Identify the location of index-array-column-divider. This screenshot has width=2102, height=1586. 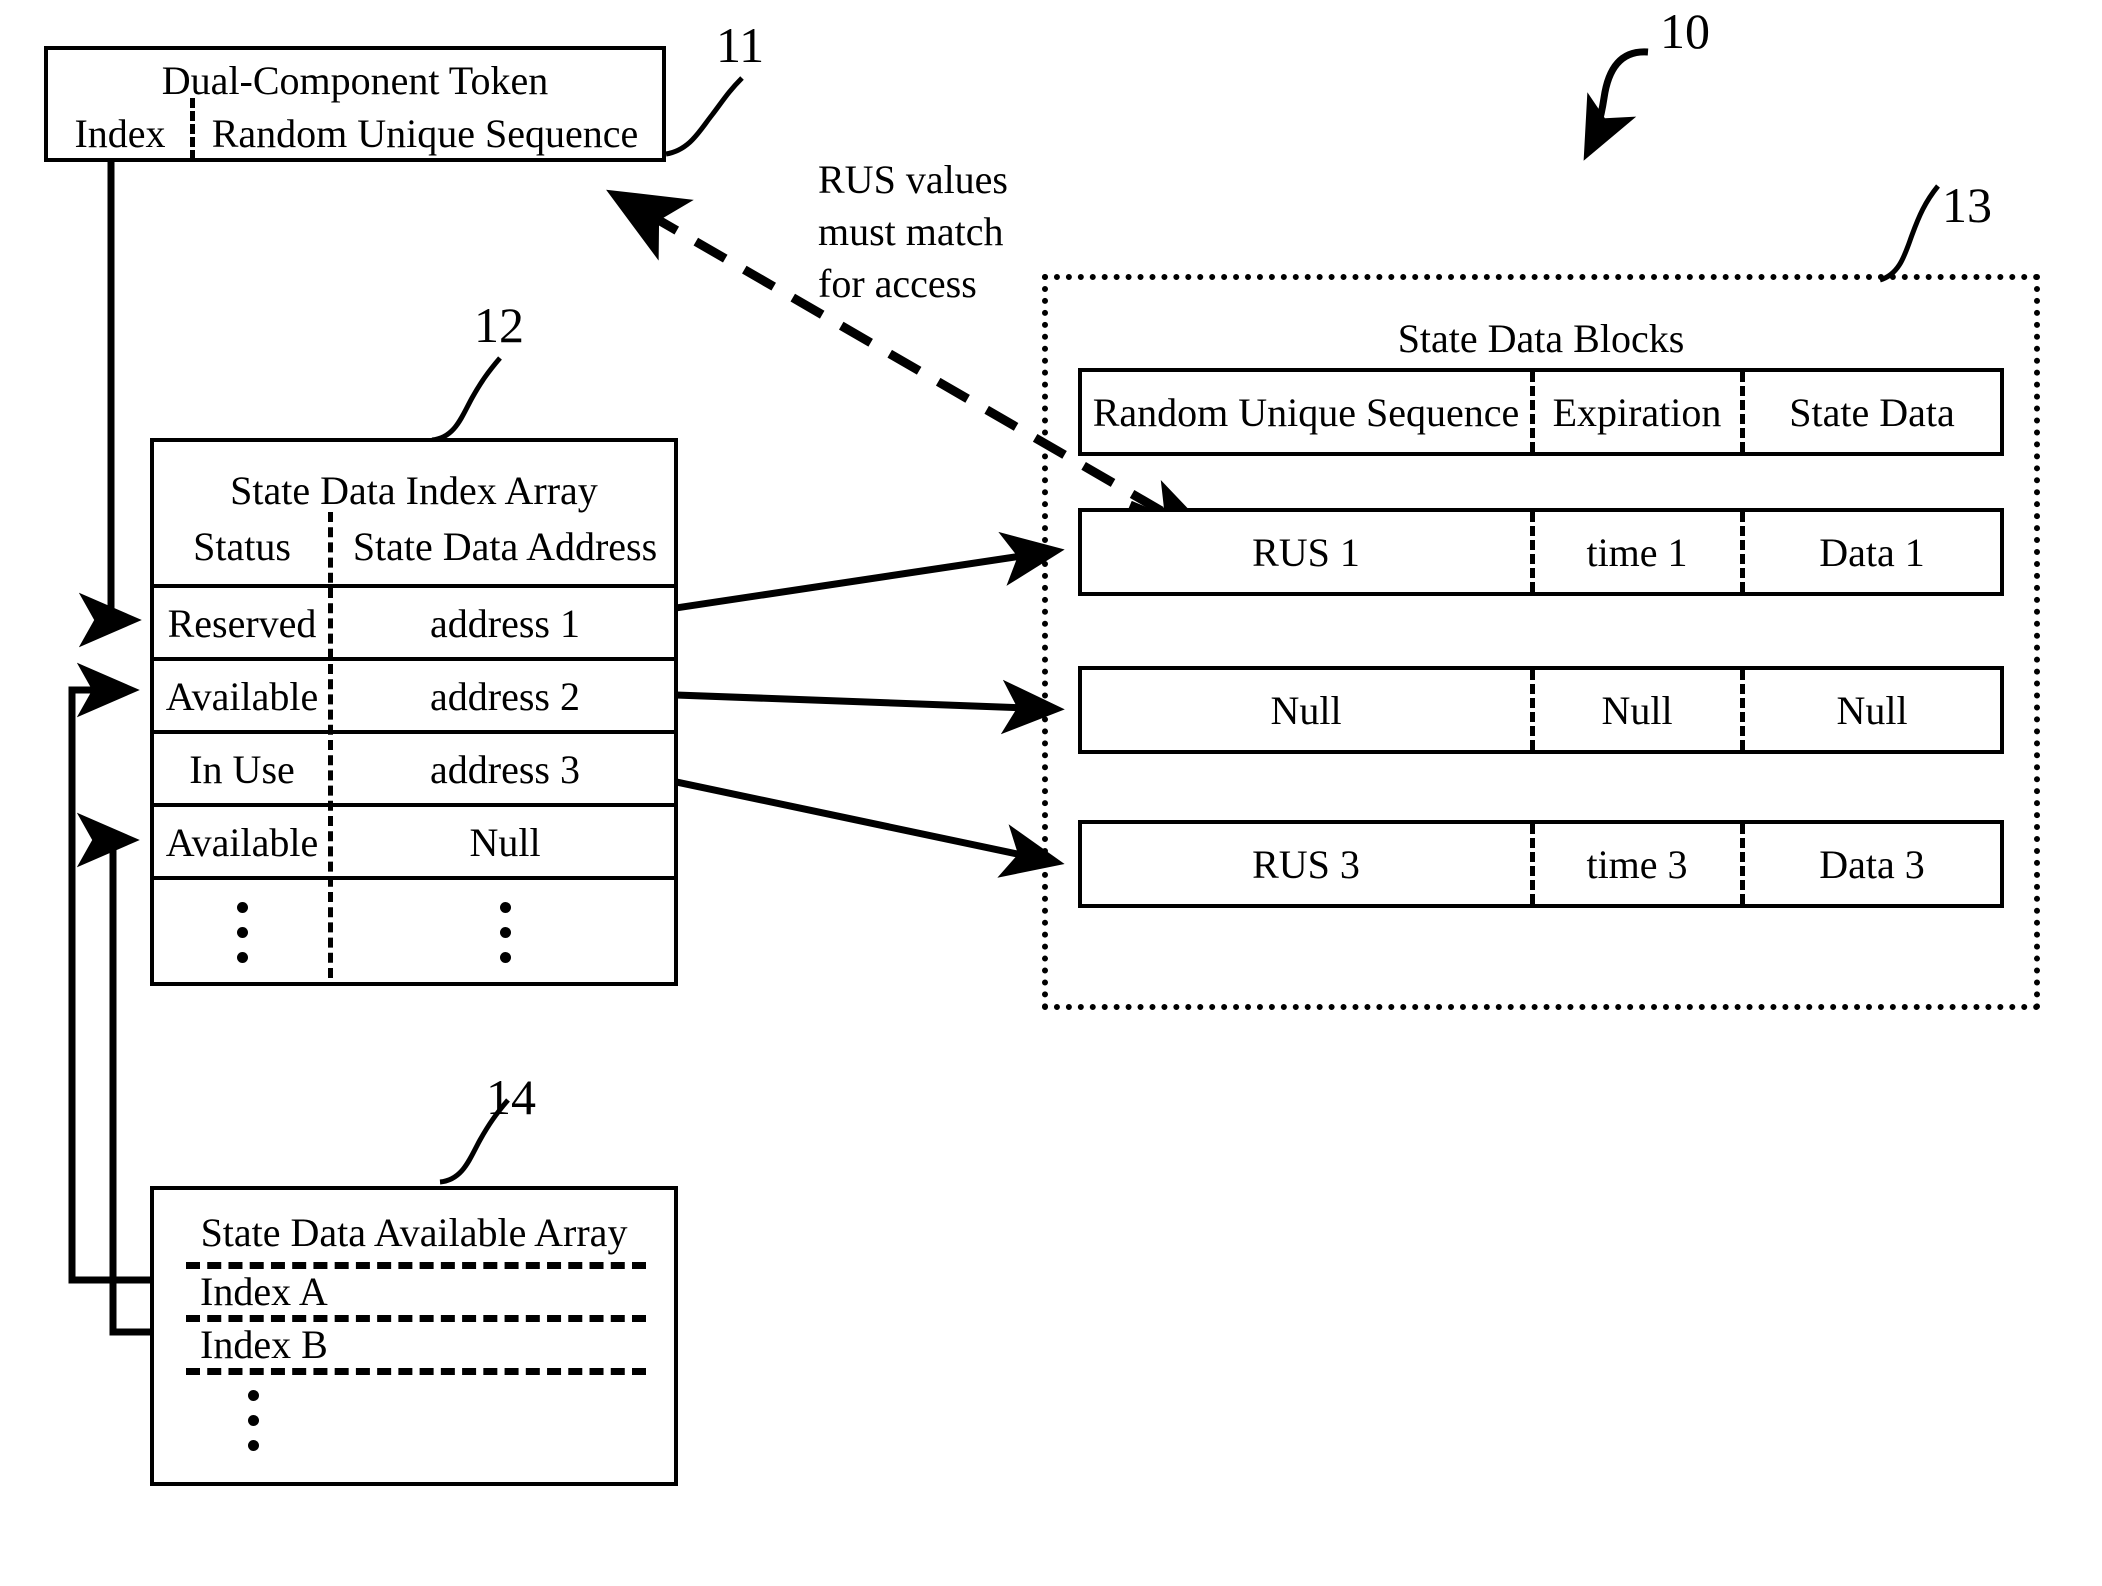
(330, 745).